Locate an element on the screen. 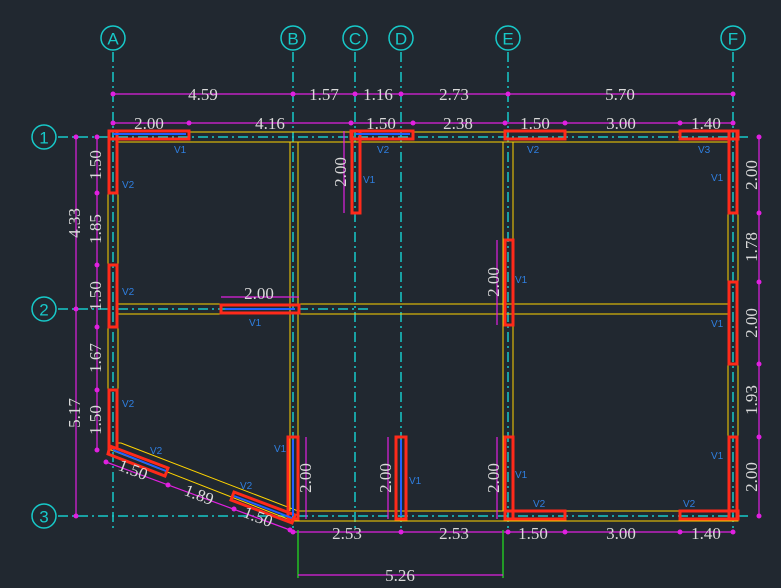  dim-top2-2: 1.50 is located at coordinates (381, 123).